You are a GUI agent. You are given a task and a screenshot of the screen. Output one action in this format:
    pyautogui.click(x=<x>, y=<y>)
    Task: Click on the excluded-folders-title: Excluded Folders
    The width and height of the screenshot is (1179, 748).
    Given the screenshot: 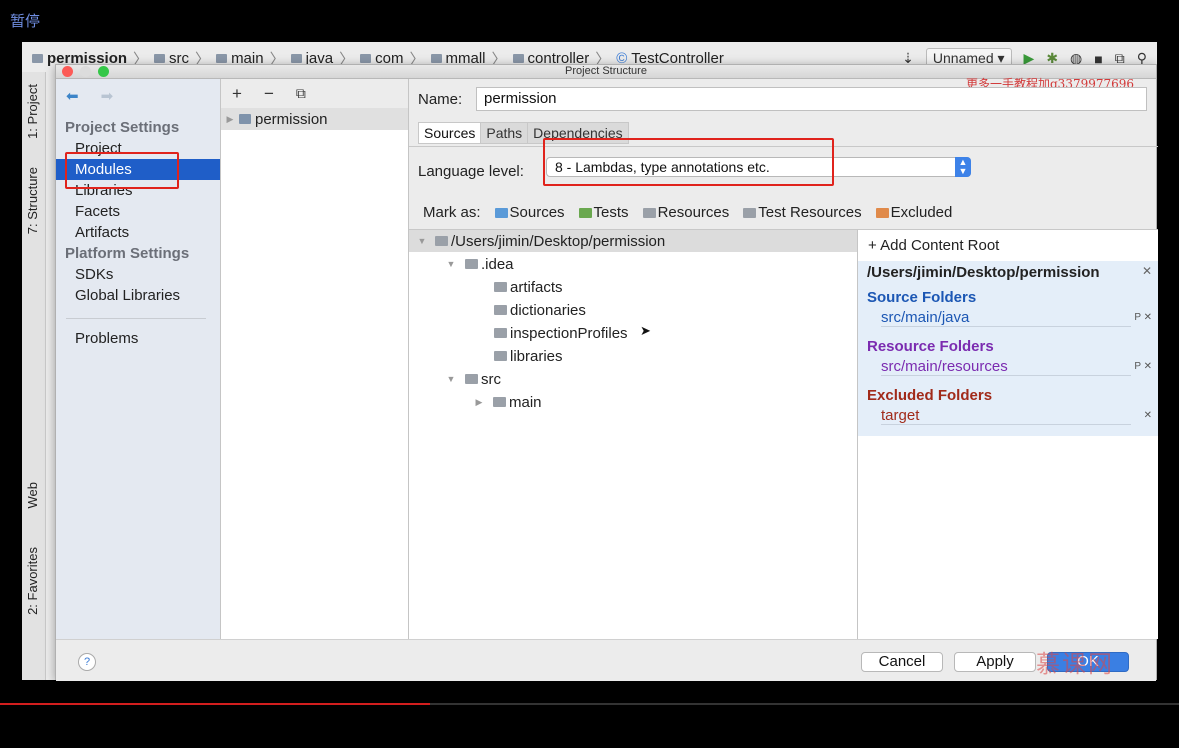 What is the action you would take?
    pyautogui.click(x=930, y=395)
    